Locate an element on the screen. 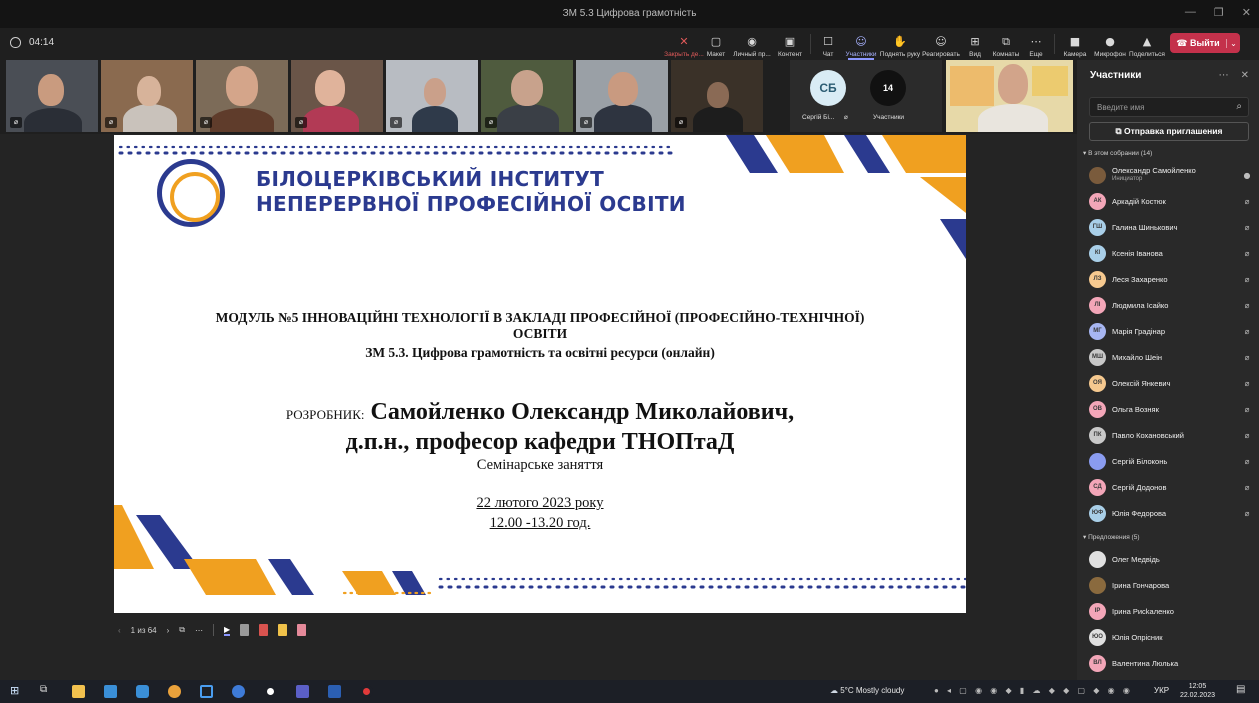 This screenshot has width=1259, height=703. presenter-video-tile is located at coordinates (1009, 96).